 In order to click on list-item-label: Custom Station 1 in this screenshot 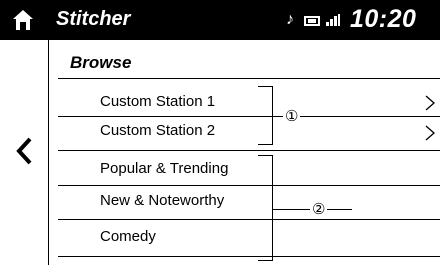, I will do `click(158, 101)`.